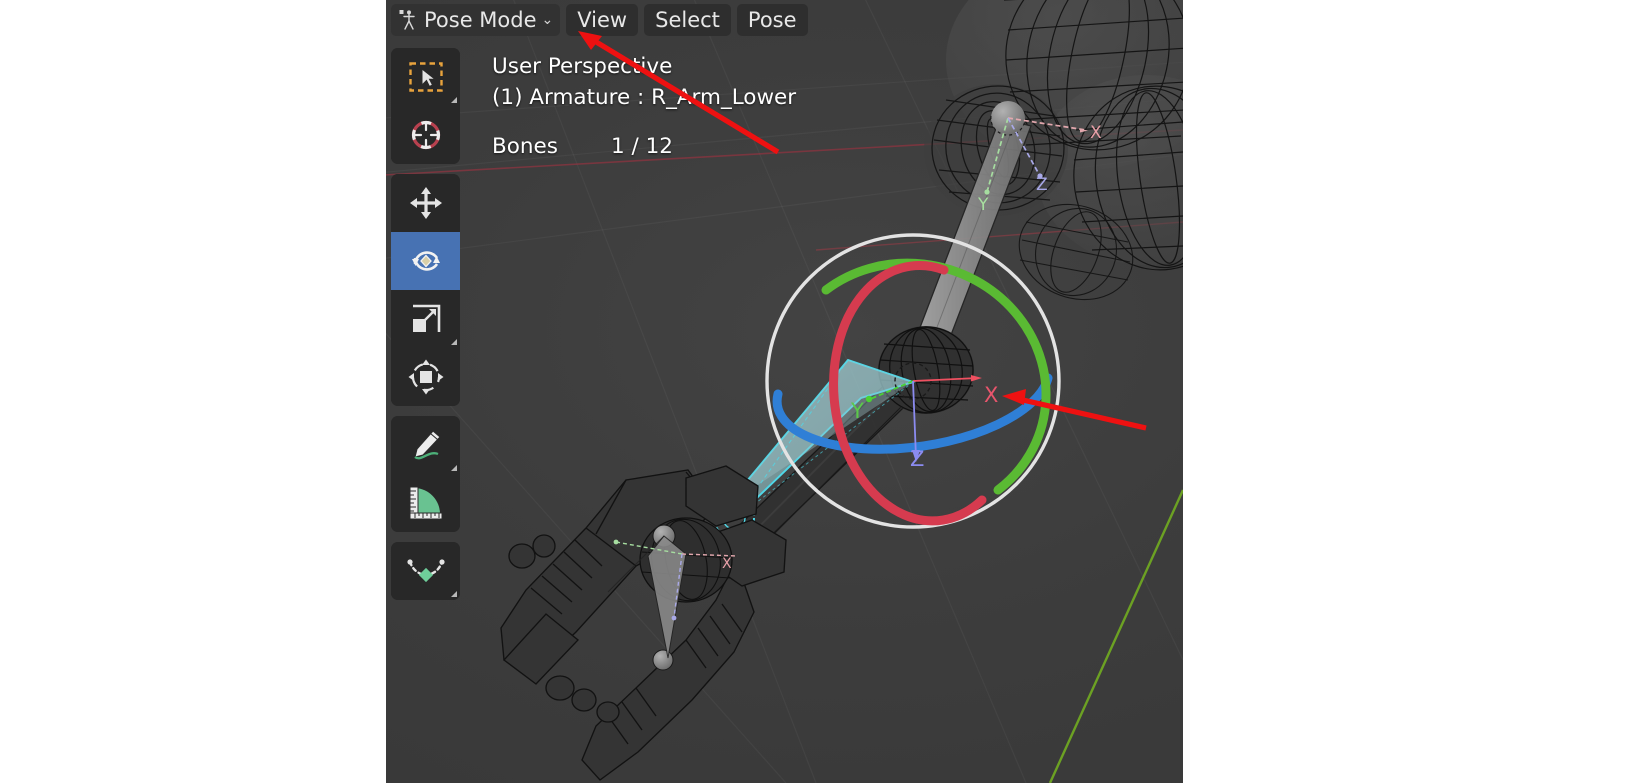 The width and height of the screenshot is (1650, 783). What do you see at coordinates (408, 20) in the screenshot?
I see `pose-mode-icon` at bounding box center [408, 20].